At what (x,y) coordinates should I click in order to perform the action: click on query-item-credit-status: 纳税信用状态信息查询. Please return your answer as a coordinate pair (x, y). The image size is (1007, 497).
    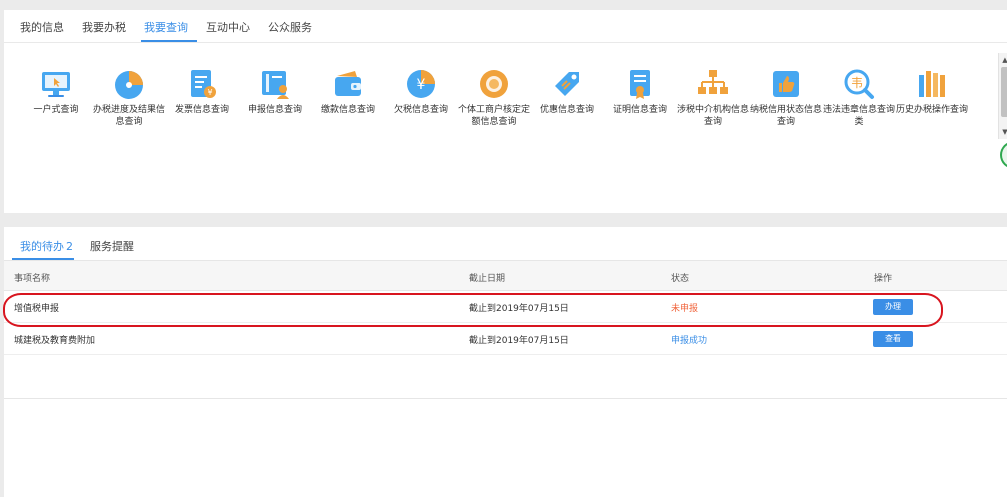
    Looking at the image, I should click on (786, 97).